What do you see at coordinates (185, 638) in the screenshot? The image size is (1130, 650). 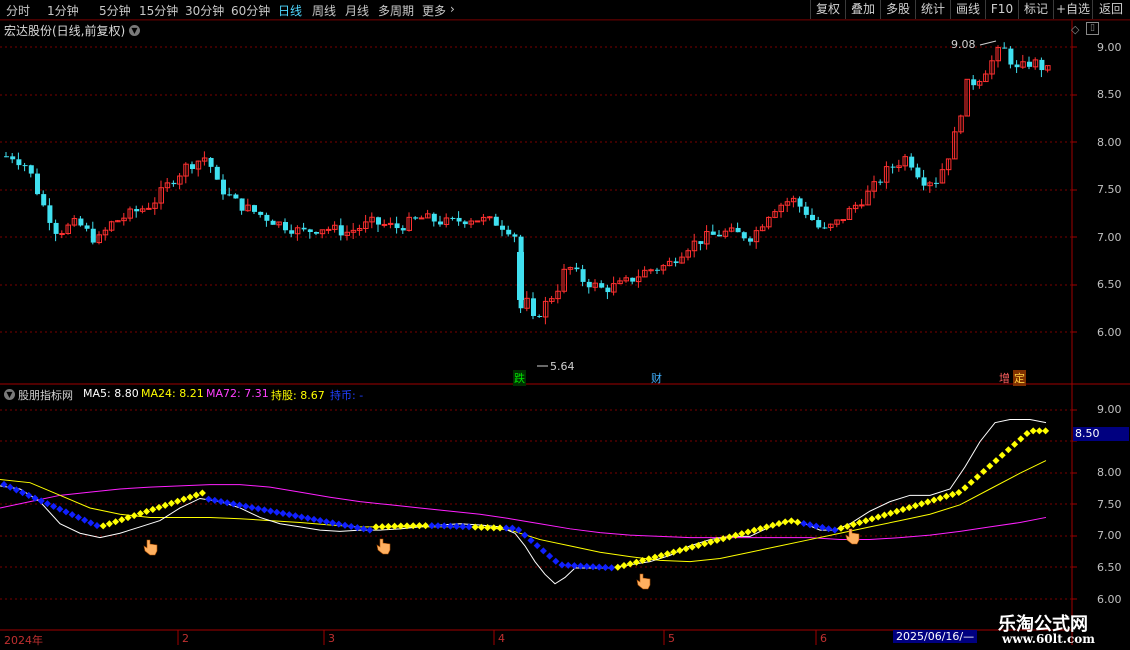 I see `time-axis-label: 2` at bounding box center [185, 638].